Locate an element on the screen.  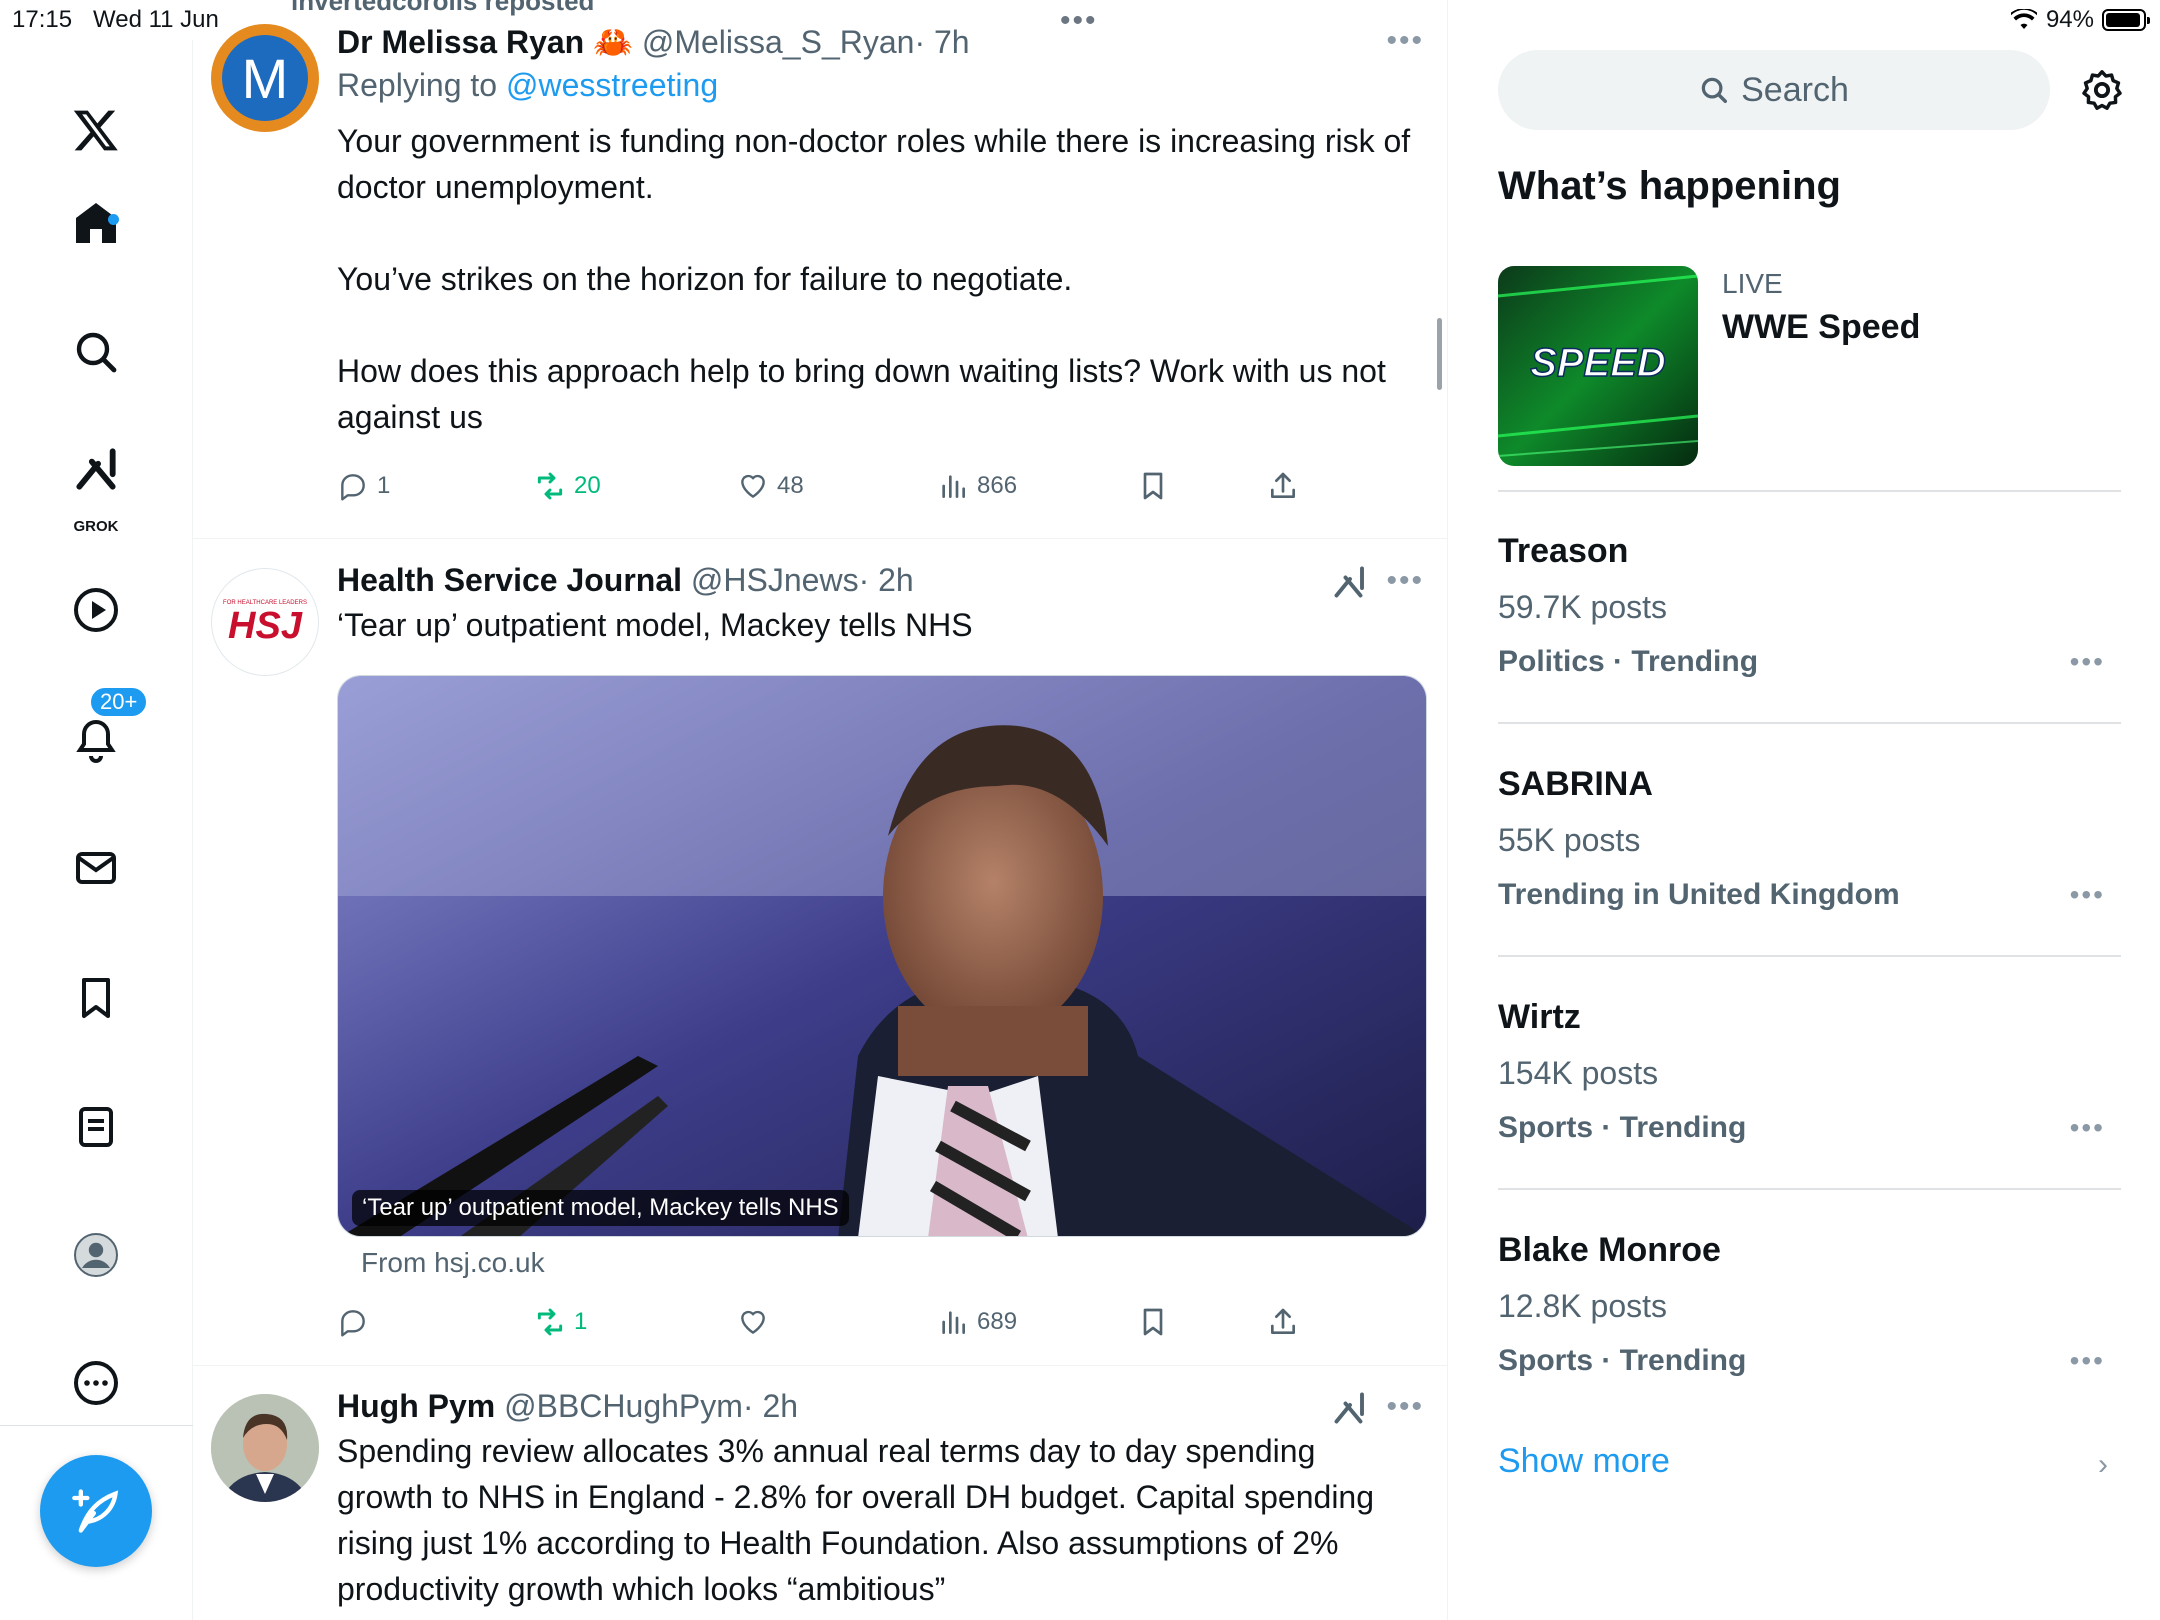
like-button is located at coordinates (757, 1322).